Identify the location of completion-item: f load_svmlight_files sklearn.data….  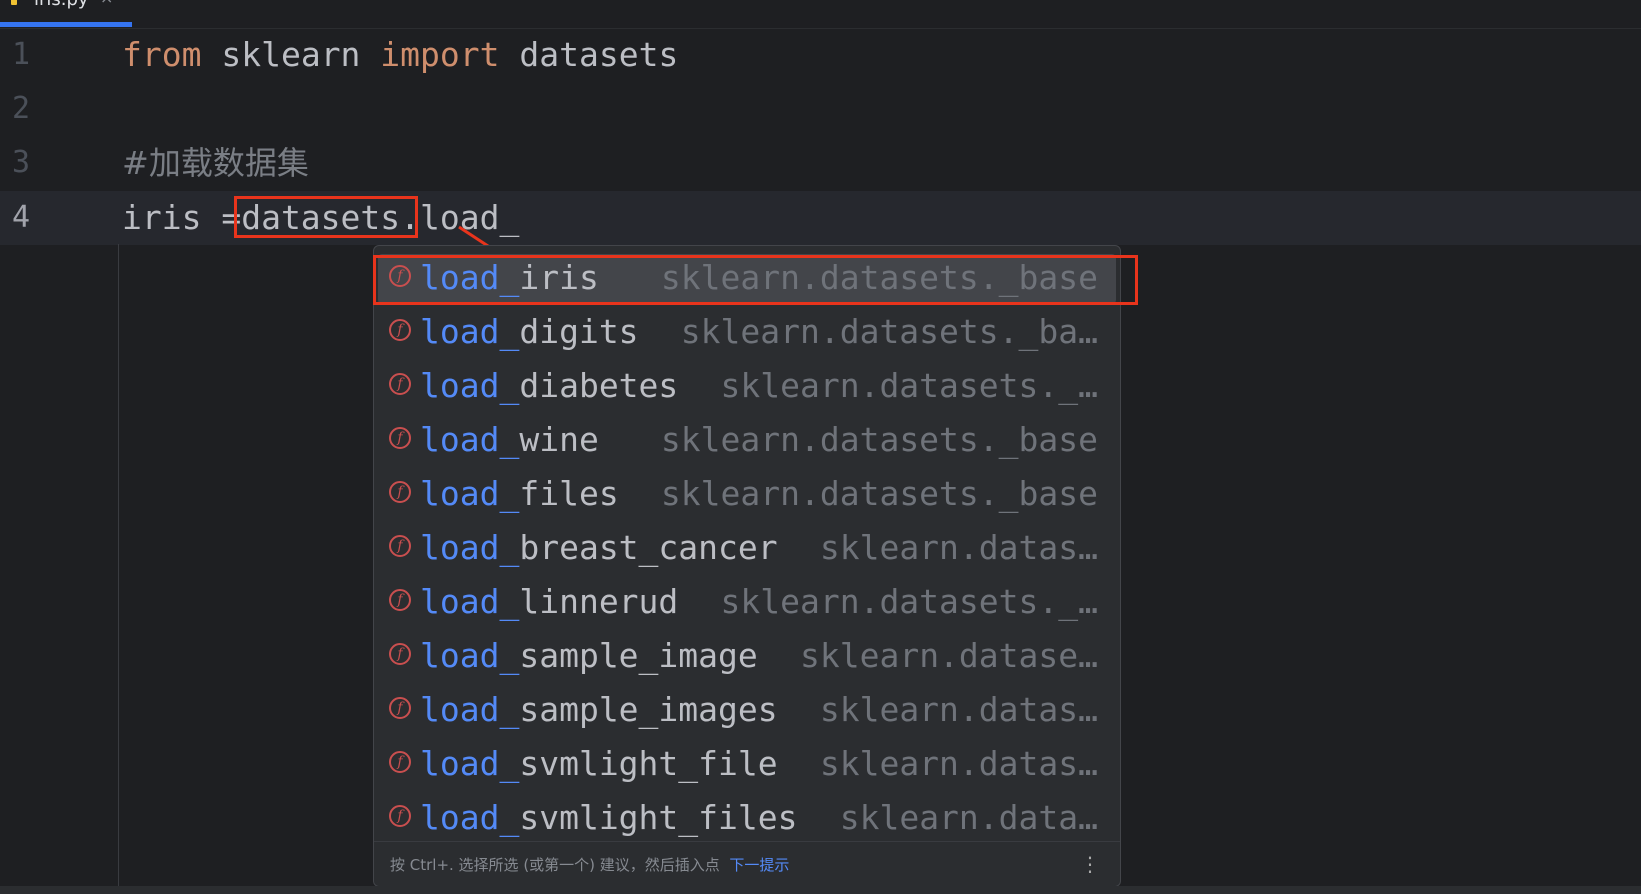
(748, 818).